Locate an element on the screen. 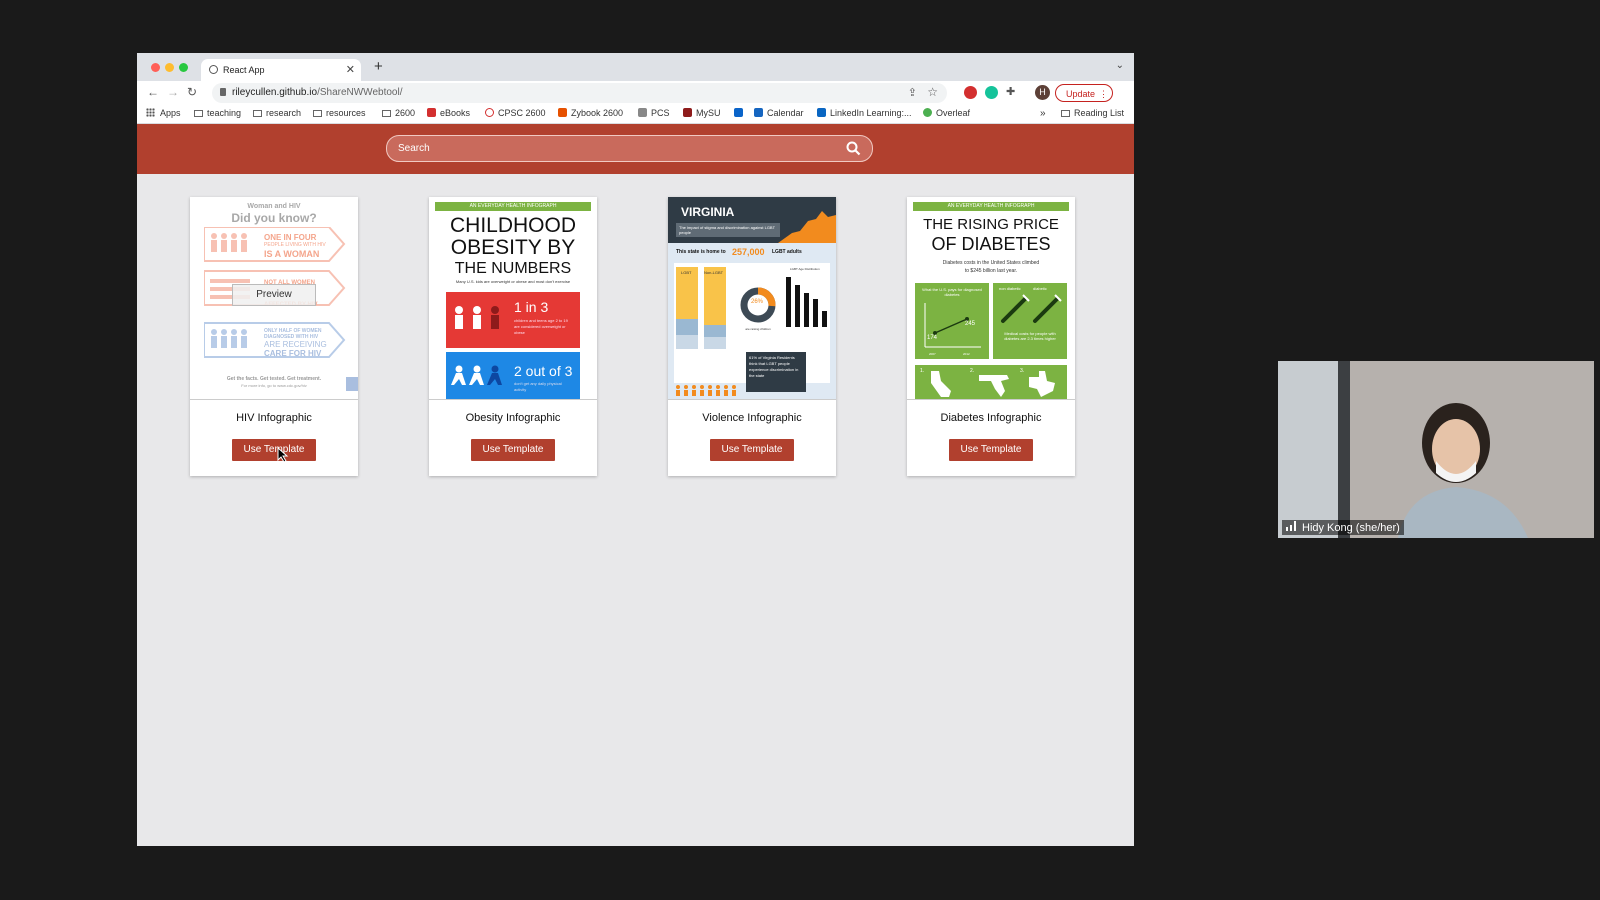  card-title: Diabetes Infographic is located at coordinates (991, 418).